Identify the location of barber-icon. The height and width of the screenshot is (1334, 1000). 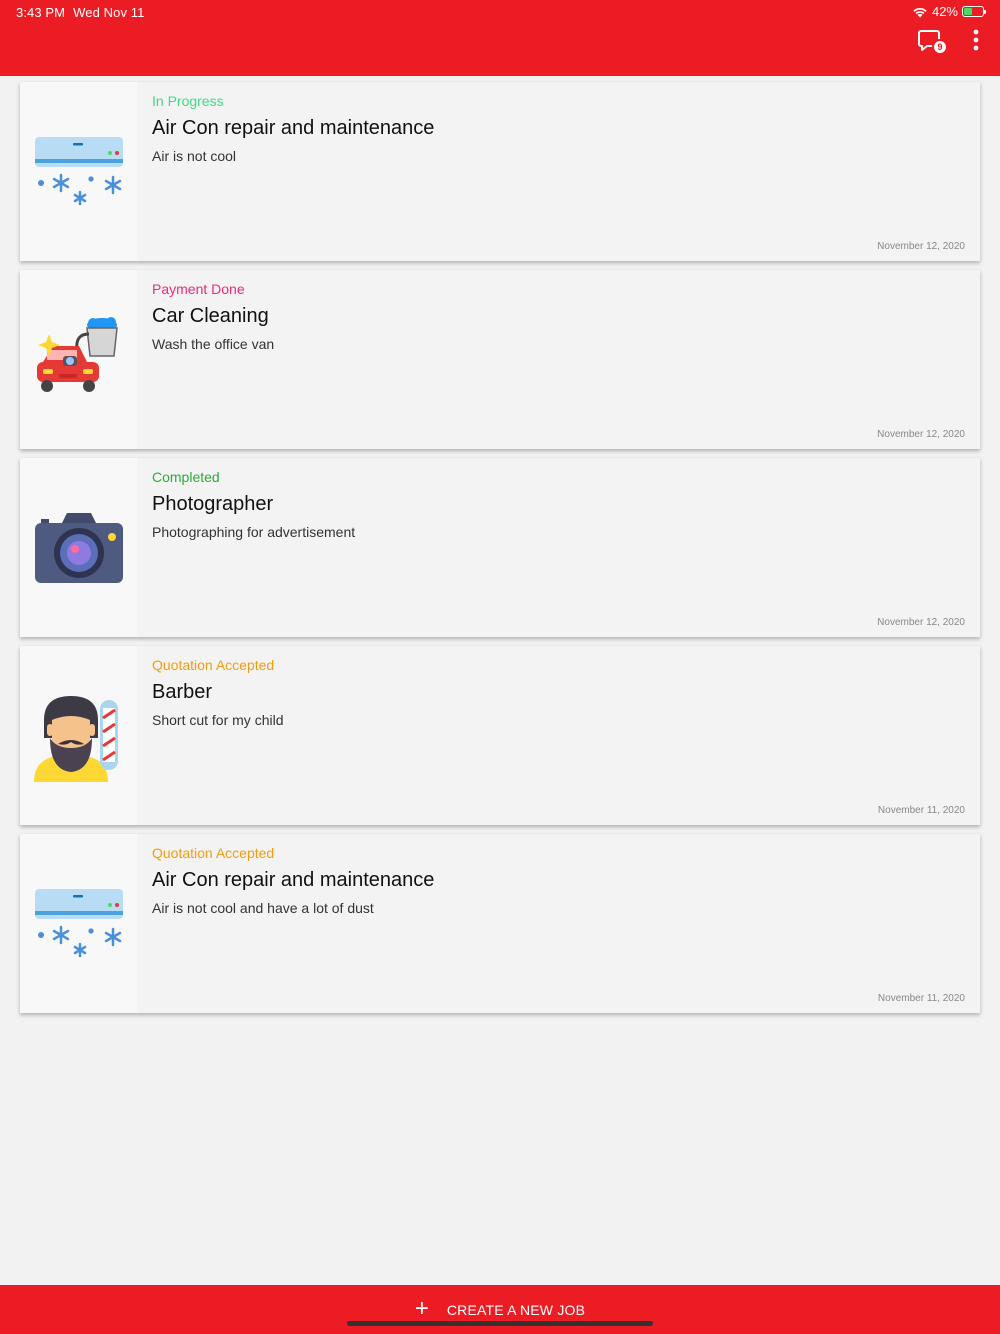
(75, 738).